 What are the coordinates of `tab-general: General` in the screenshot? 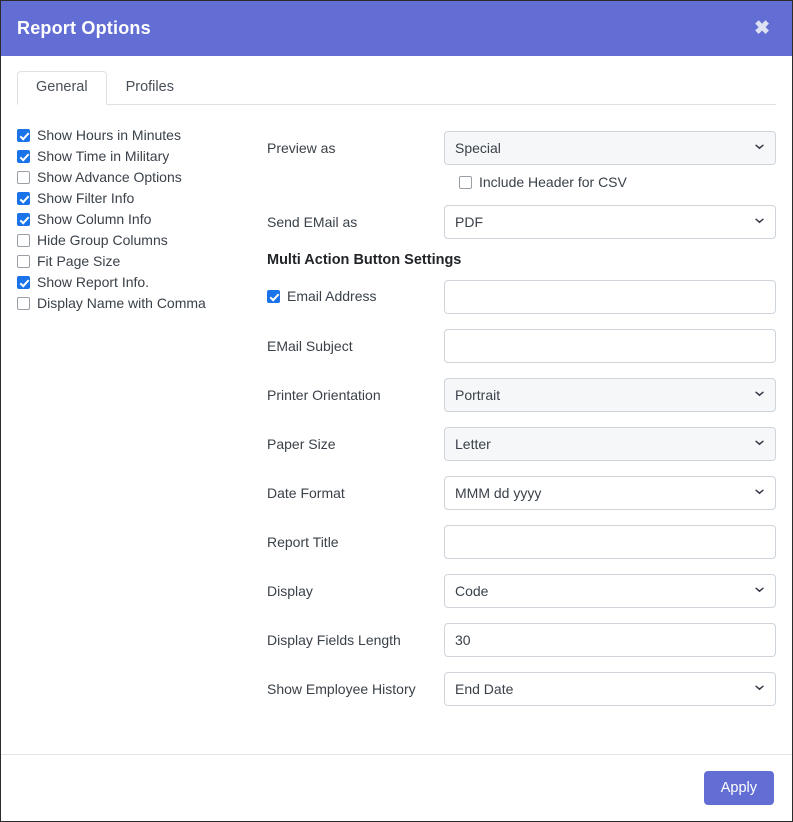 It's located at (62, 87).